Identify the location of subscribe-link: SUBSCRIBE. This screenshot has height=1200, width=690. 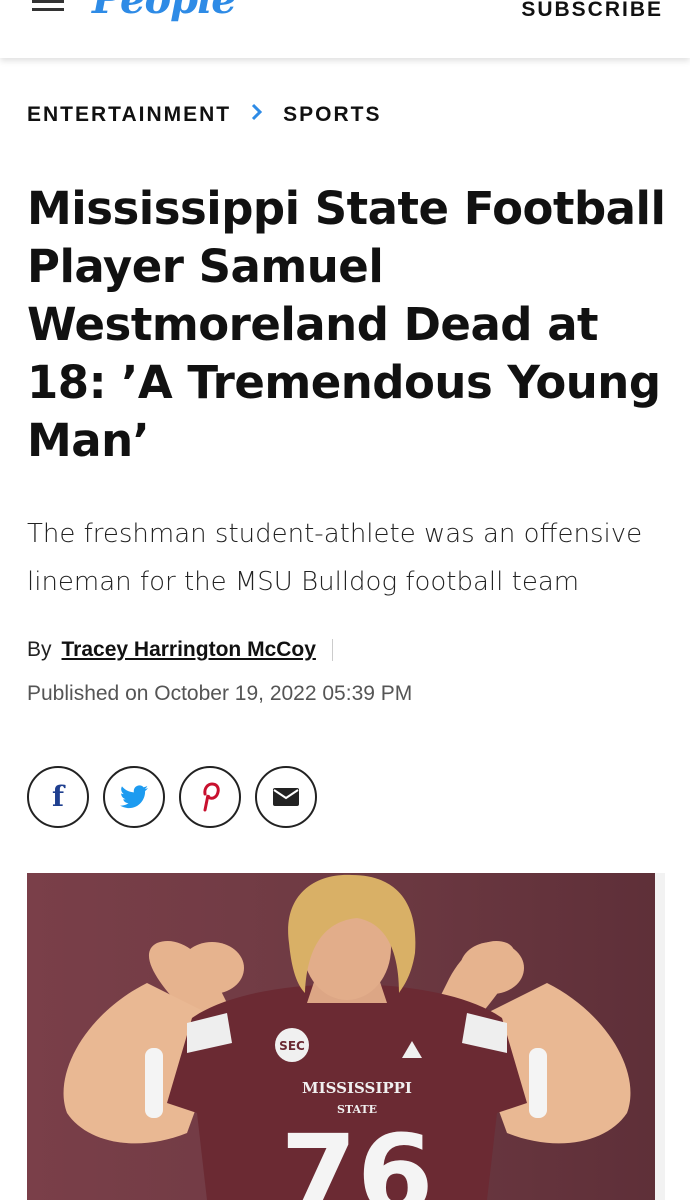
(592, 11).